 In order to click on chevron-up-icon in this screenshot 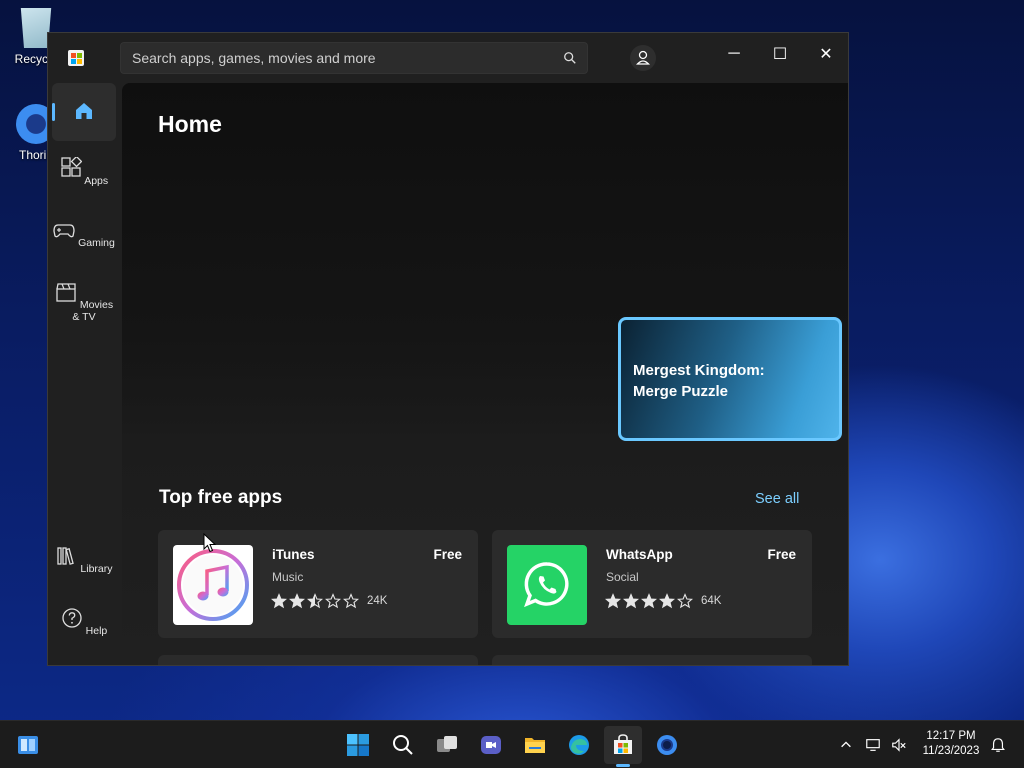, I will do `click(846, 745)`.